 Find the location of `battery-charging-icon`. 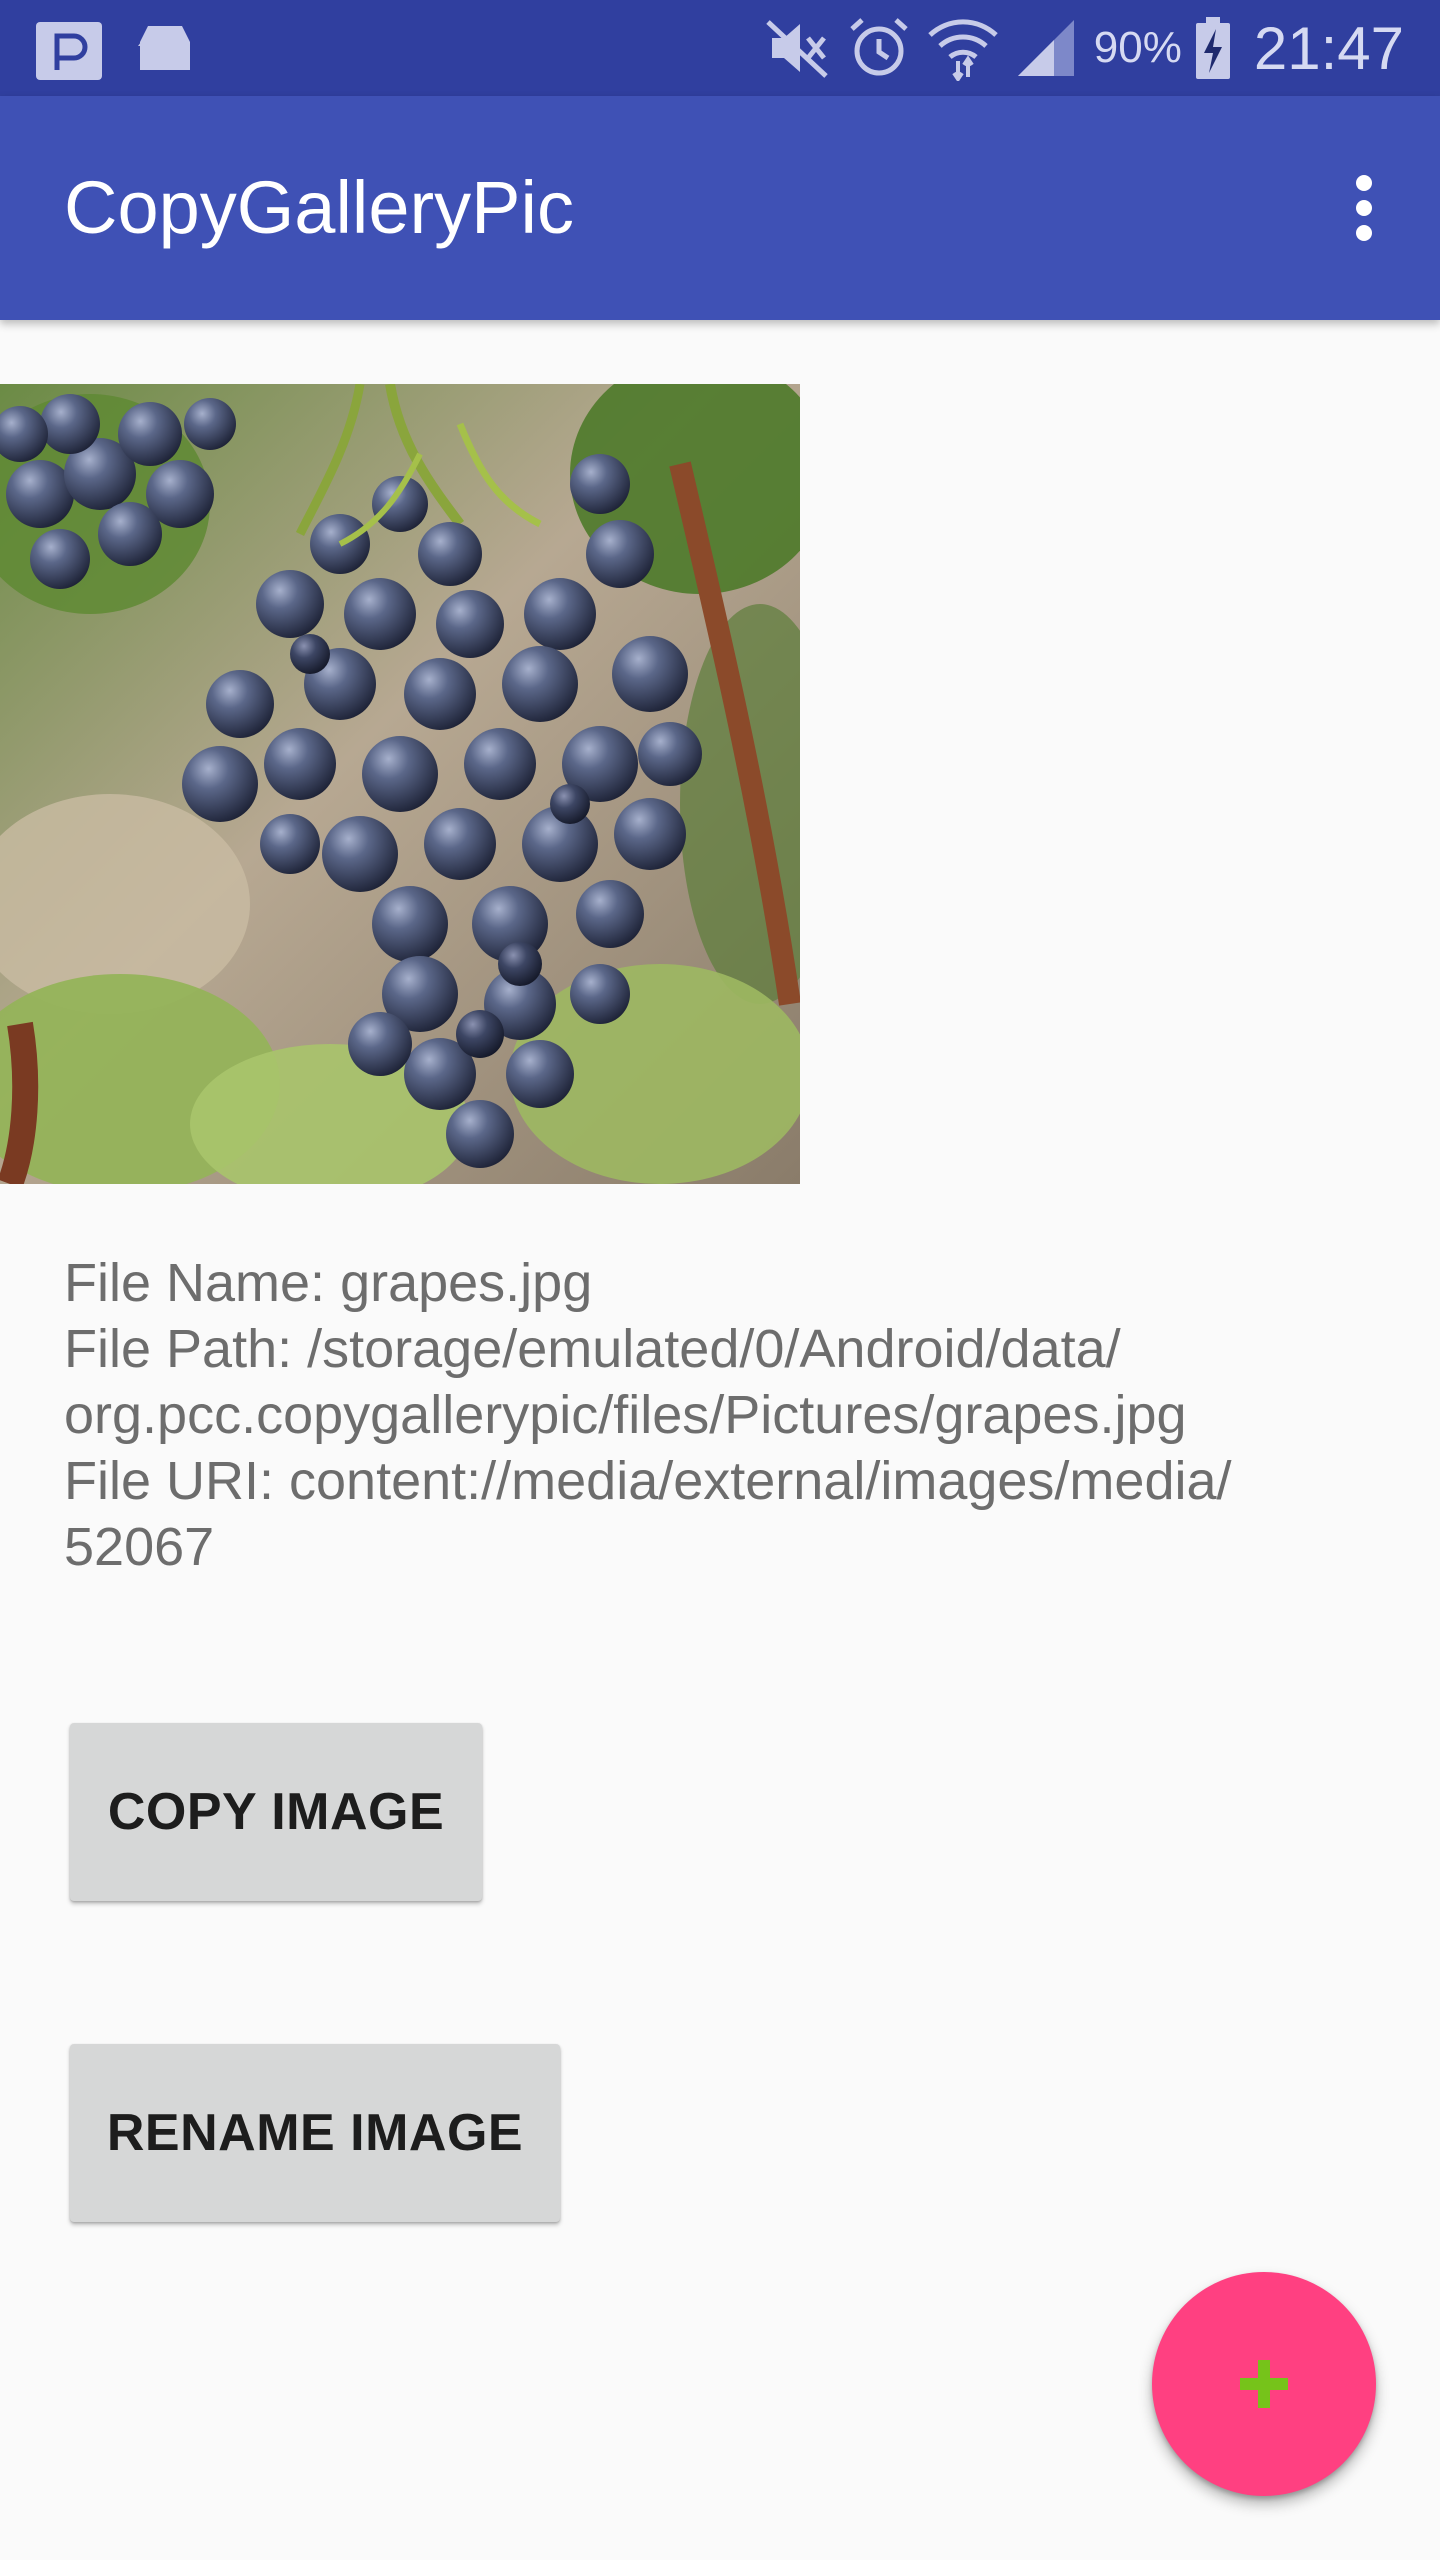

battery-charging-icon is located at coordinates (1213, 48).